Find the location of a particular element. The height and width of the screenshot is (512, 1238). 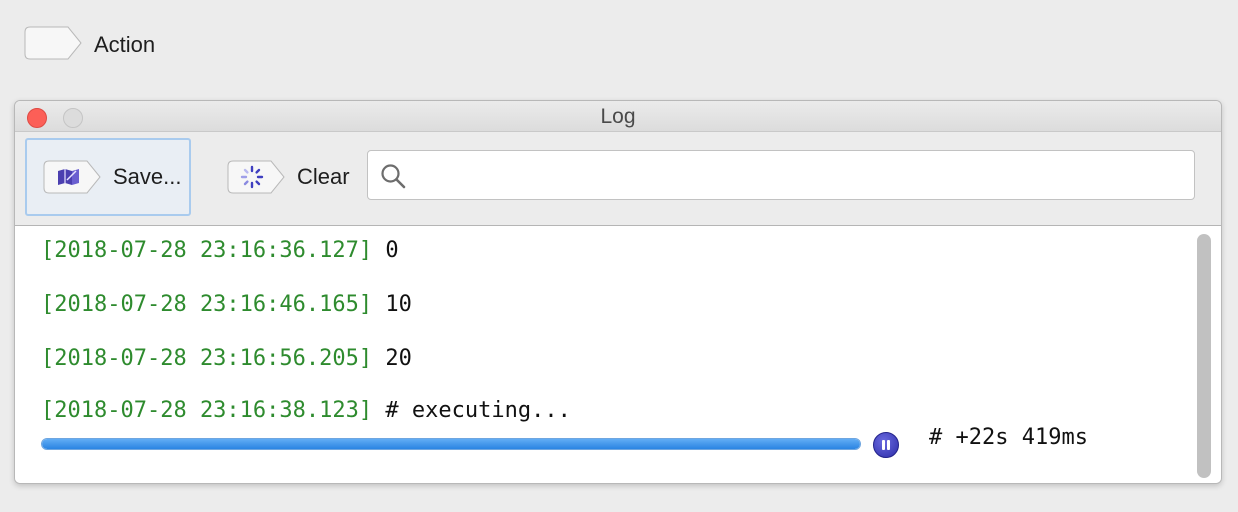

pause-icon is located at coordinates (886, 445).